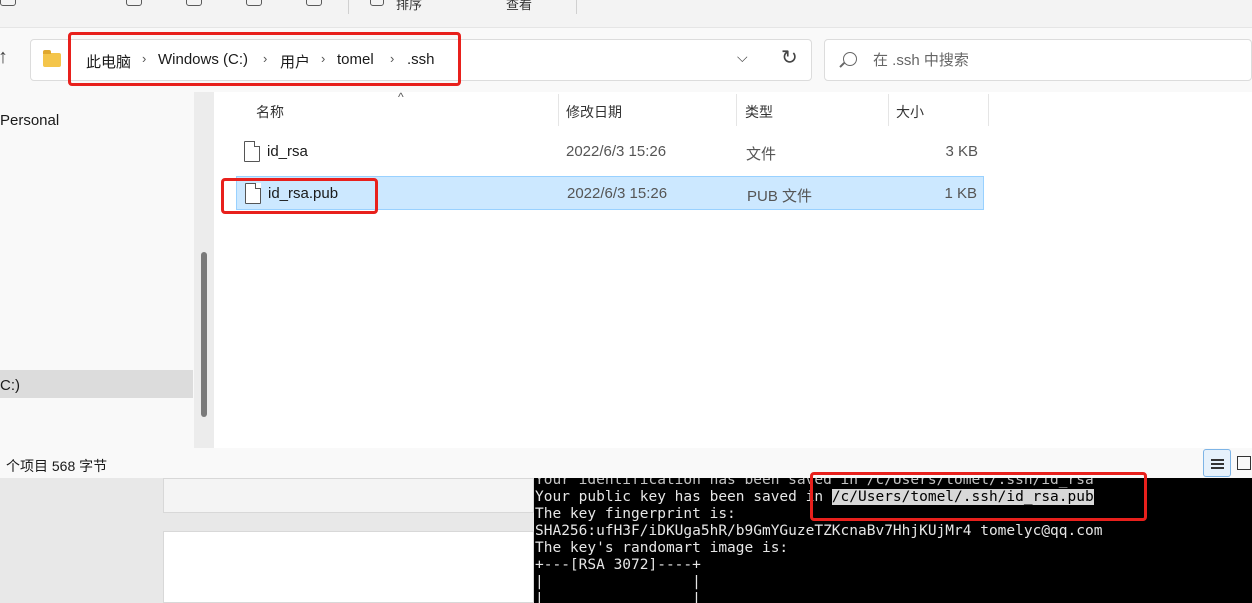 This screenshot has width=1252, height=603. I want to click on terminal-line: +---[RSA 3072]----+, so click(618, 565).